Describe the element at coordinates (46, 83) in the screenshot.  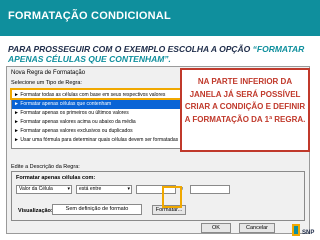
I see `select-rule-label: Selecione um Tipo de Regra:` at that location.